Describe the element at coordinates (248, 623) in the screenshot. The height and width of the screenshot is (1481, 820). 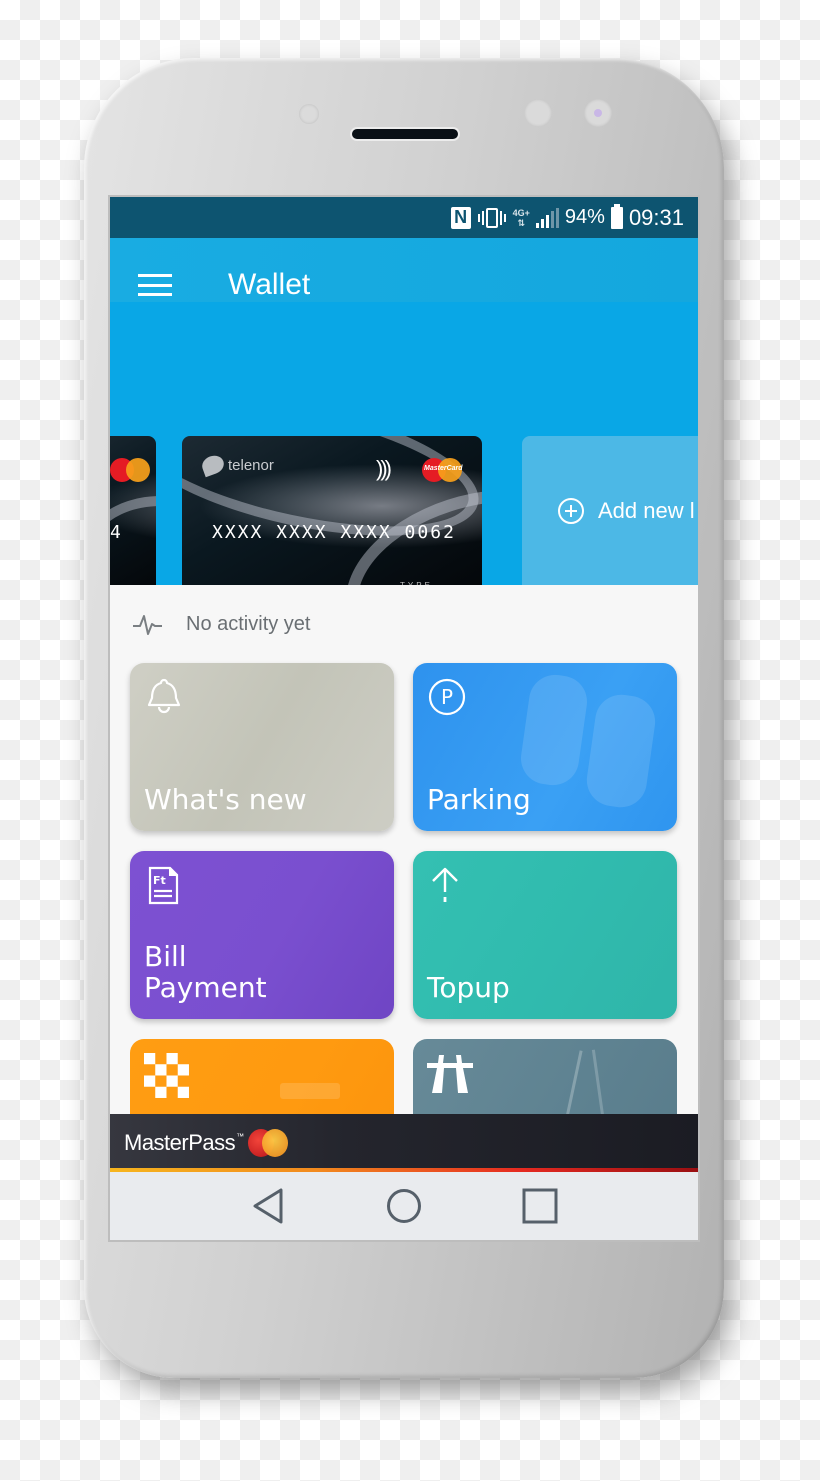
I see `activity-text: No activity yet` at that location.